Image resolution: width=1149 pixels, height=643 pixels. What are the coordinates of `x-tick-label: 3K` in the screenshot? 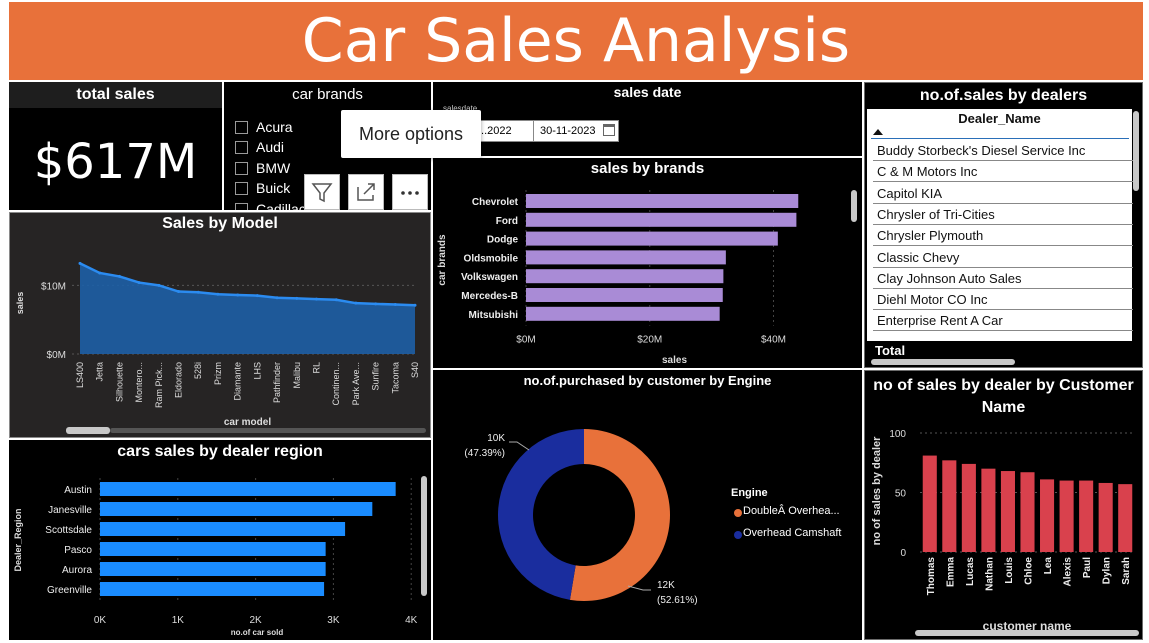 It's located at (333, 620).